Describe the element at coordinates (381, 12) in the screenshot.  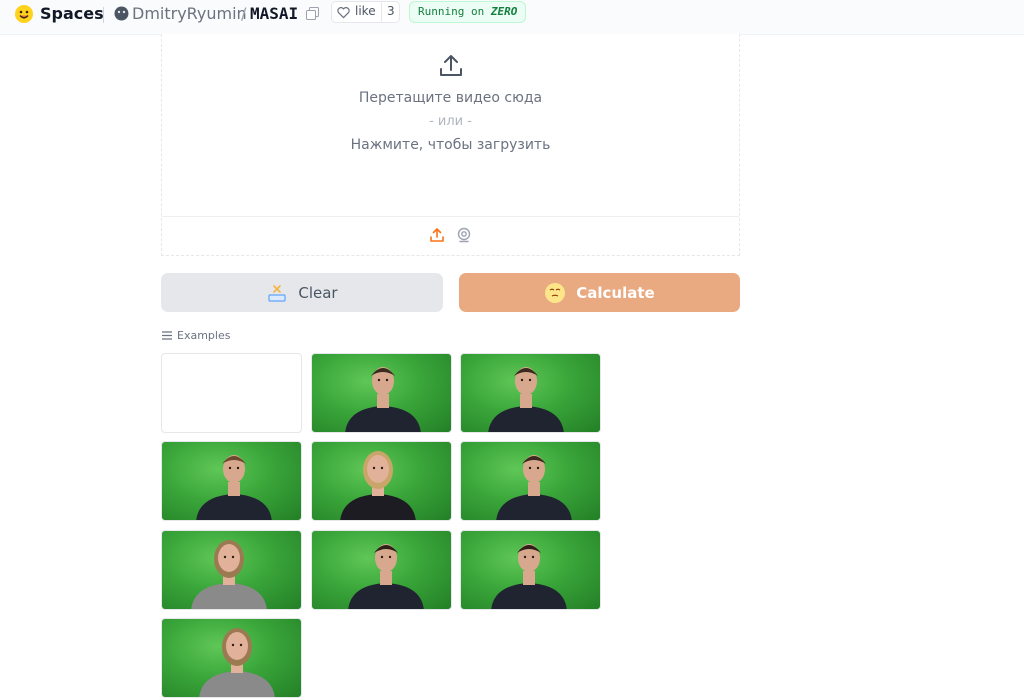
I see `like-divider` at that location.